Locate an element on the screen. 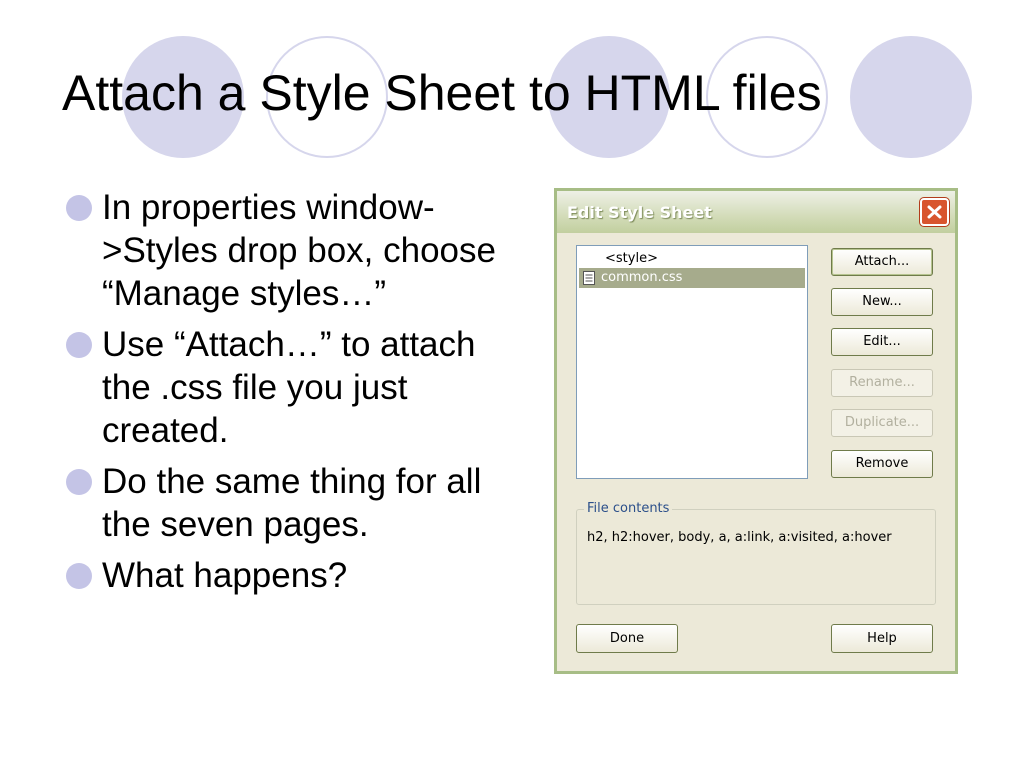 This screenshot has height=768, width=1024. list-item-label: common.css is located at coordinates (642, 277).